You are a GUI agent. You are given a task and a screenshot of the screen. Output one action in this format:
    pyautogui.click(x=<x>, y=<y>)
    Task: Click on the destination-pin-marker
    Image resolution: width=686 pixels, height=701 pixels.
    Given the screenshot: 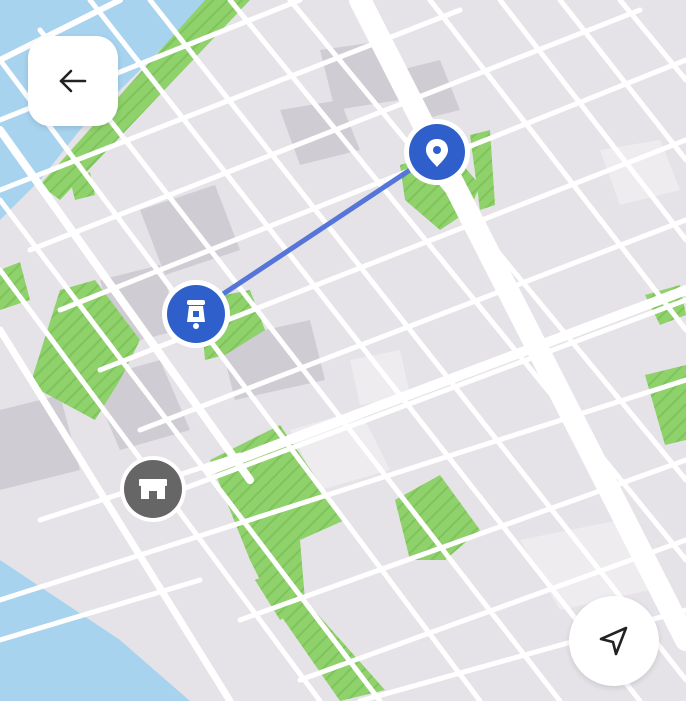 What is the action you would take?
    pyautogui.click(x=437, y=152)
    